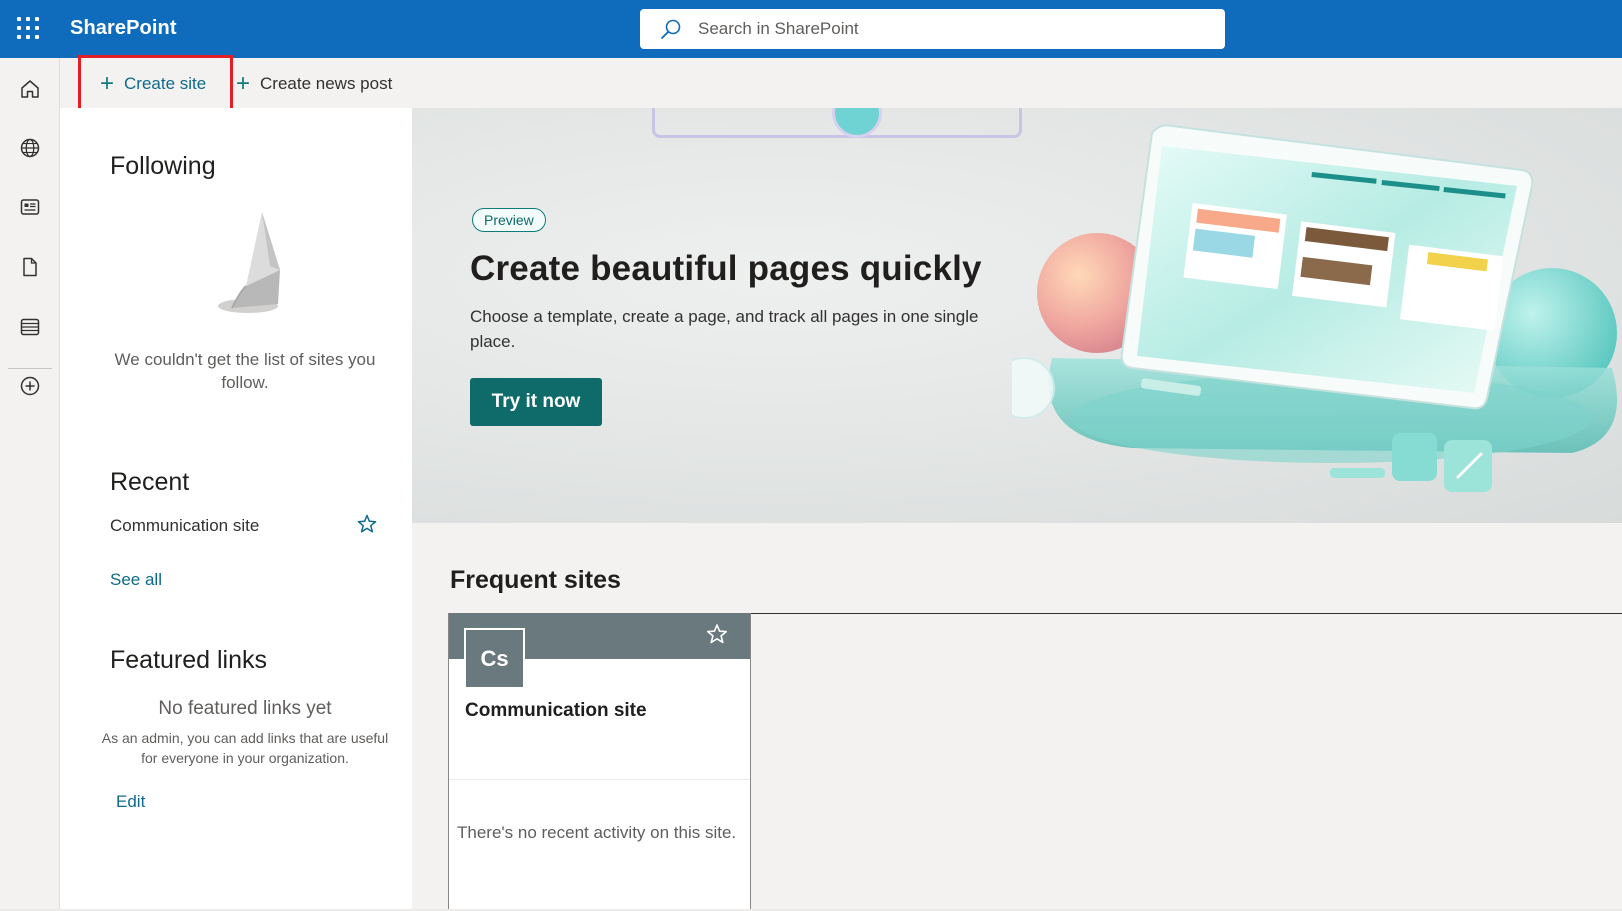 The height and width of the screenshot is (911, 1622). Describe the element at coordinates (150, 482) in the screenshot. I see `recent-title: Recent` at that location.